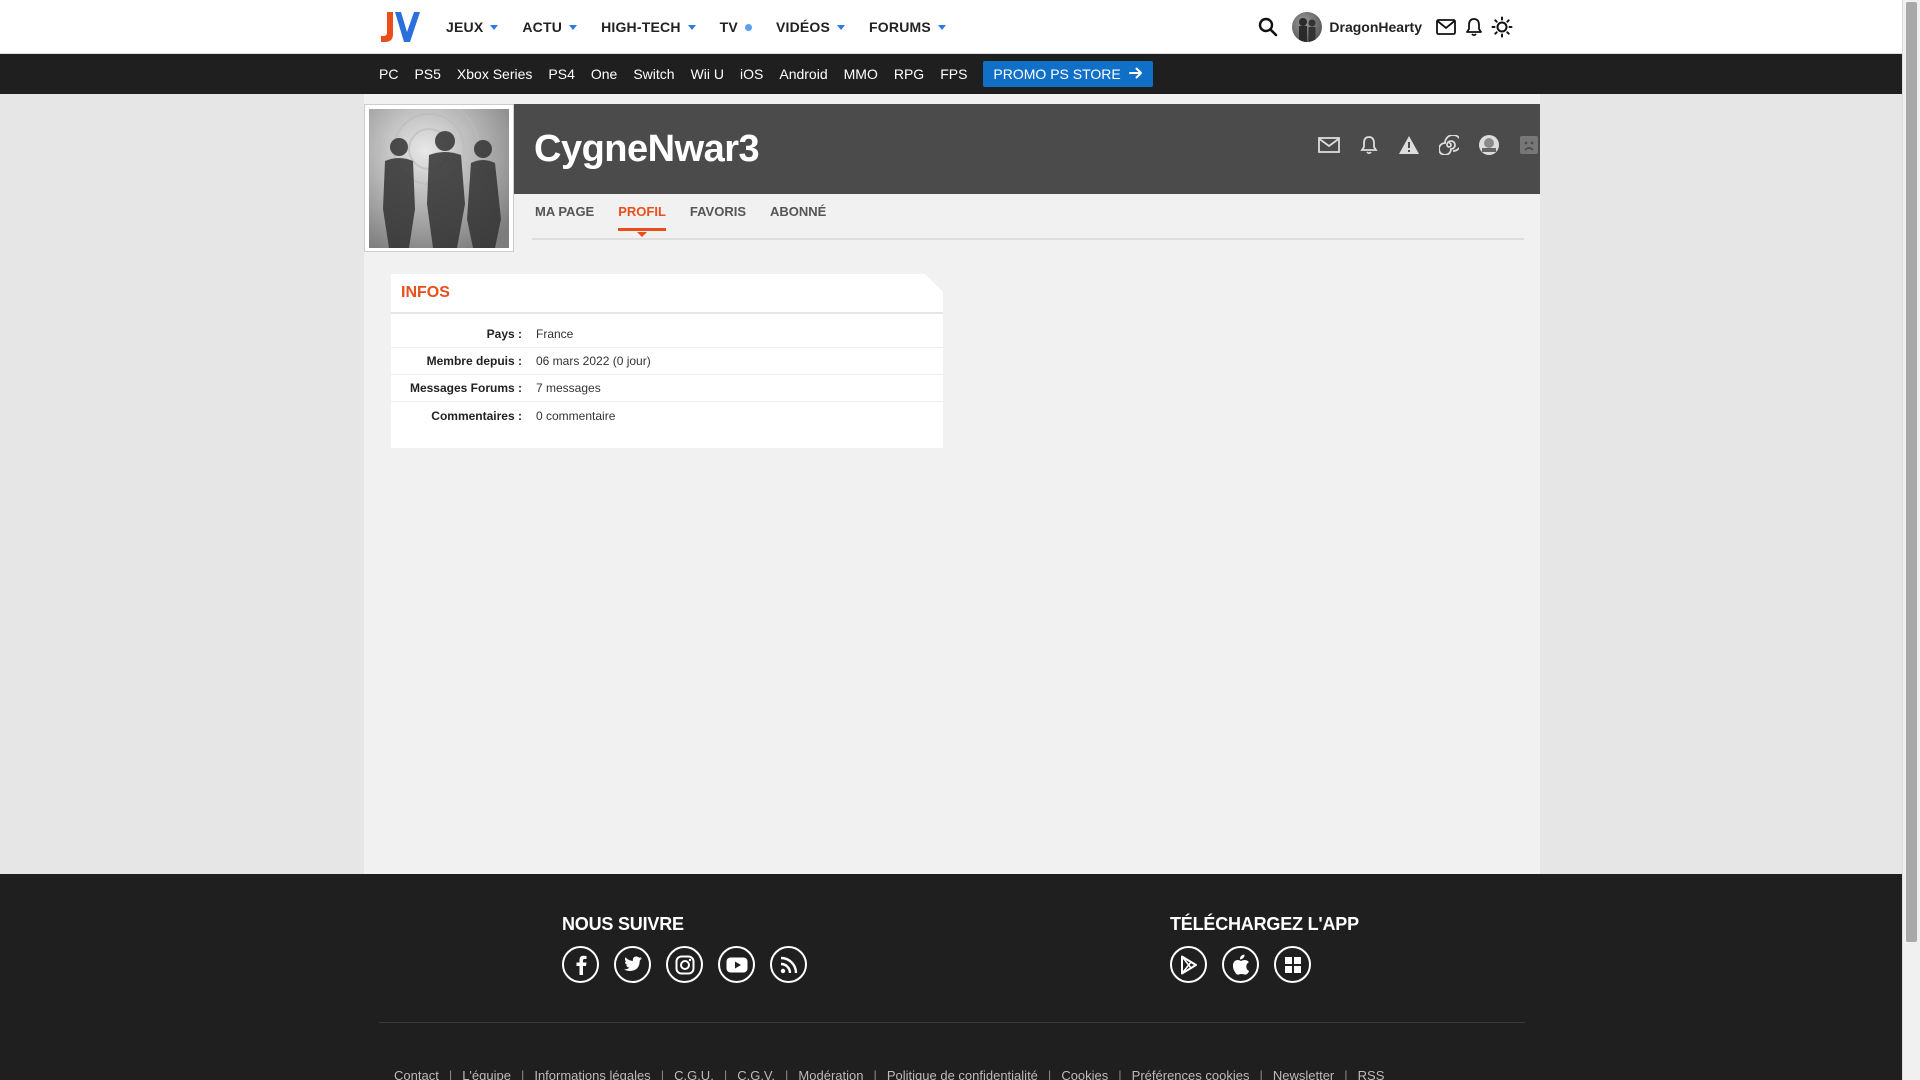  Describe the element at coordinates (1911, 472) in the screenshot. I see `scrollbar-thumb` at that location.